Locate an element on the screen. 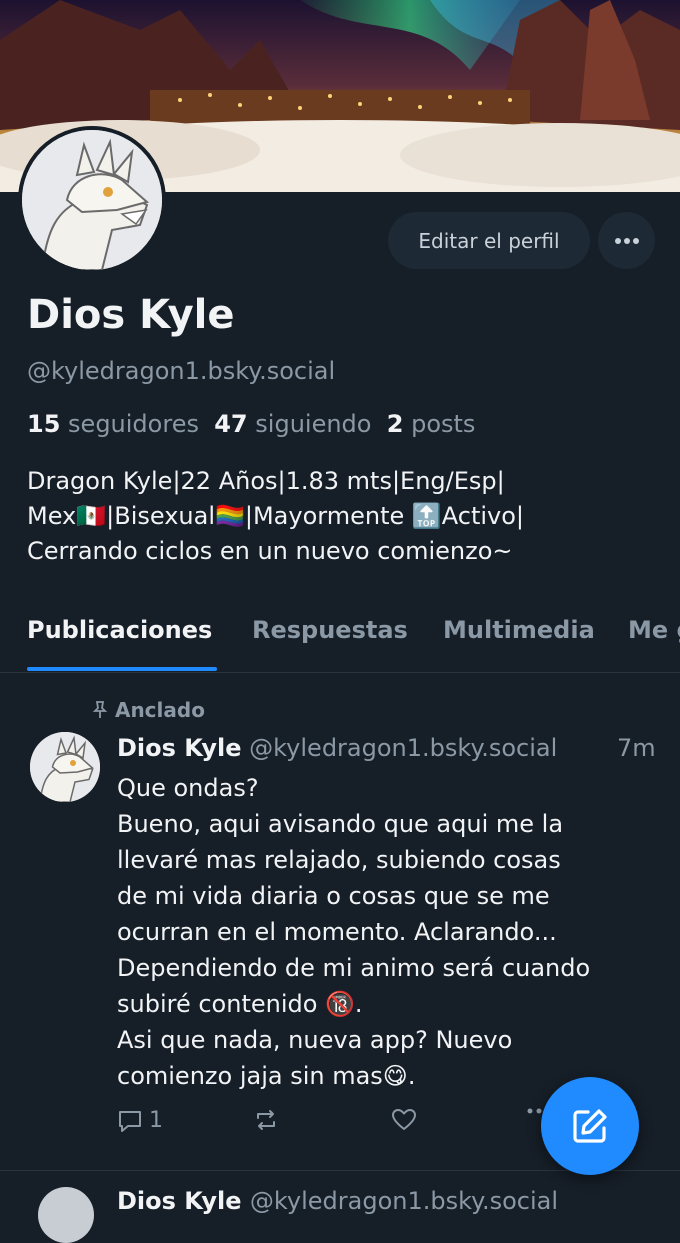 The height and width of the screenshot is (1243, 680). edit-profile-label: Editar el perfil is located at coordinates (489, 240).